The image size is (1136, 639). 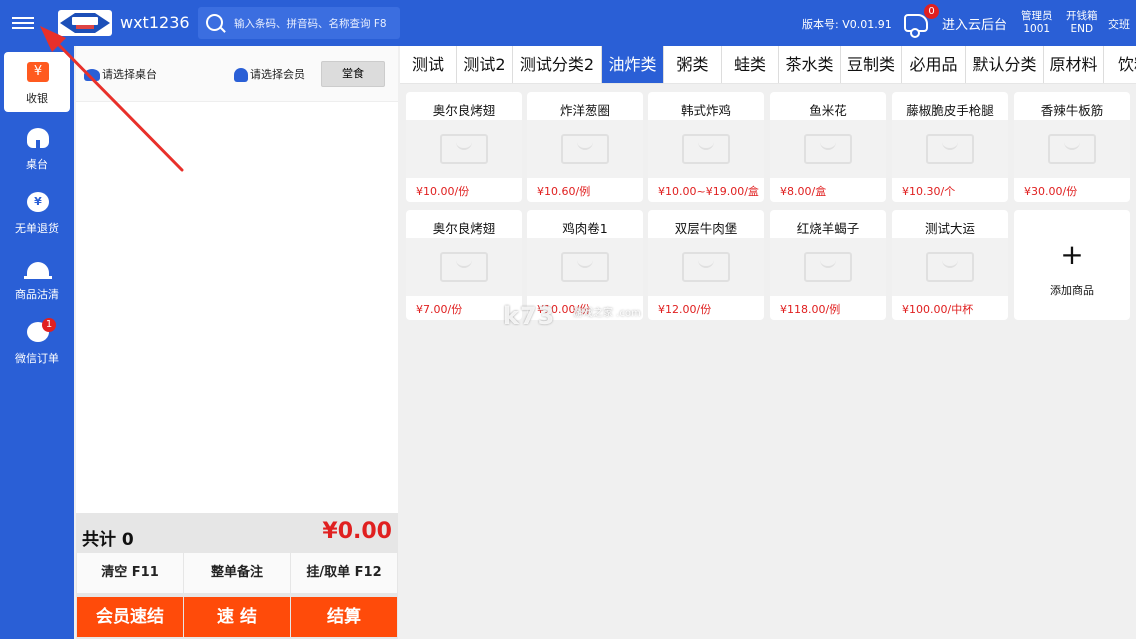 What do you see at coordinates (929, 191) in the screenshot?
I see `product-price: ¥10.30/个` at bounding box center [929, 191].